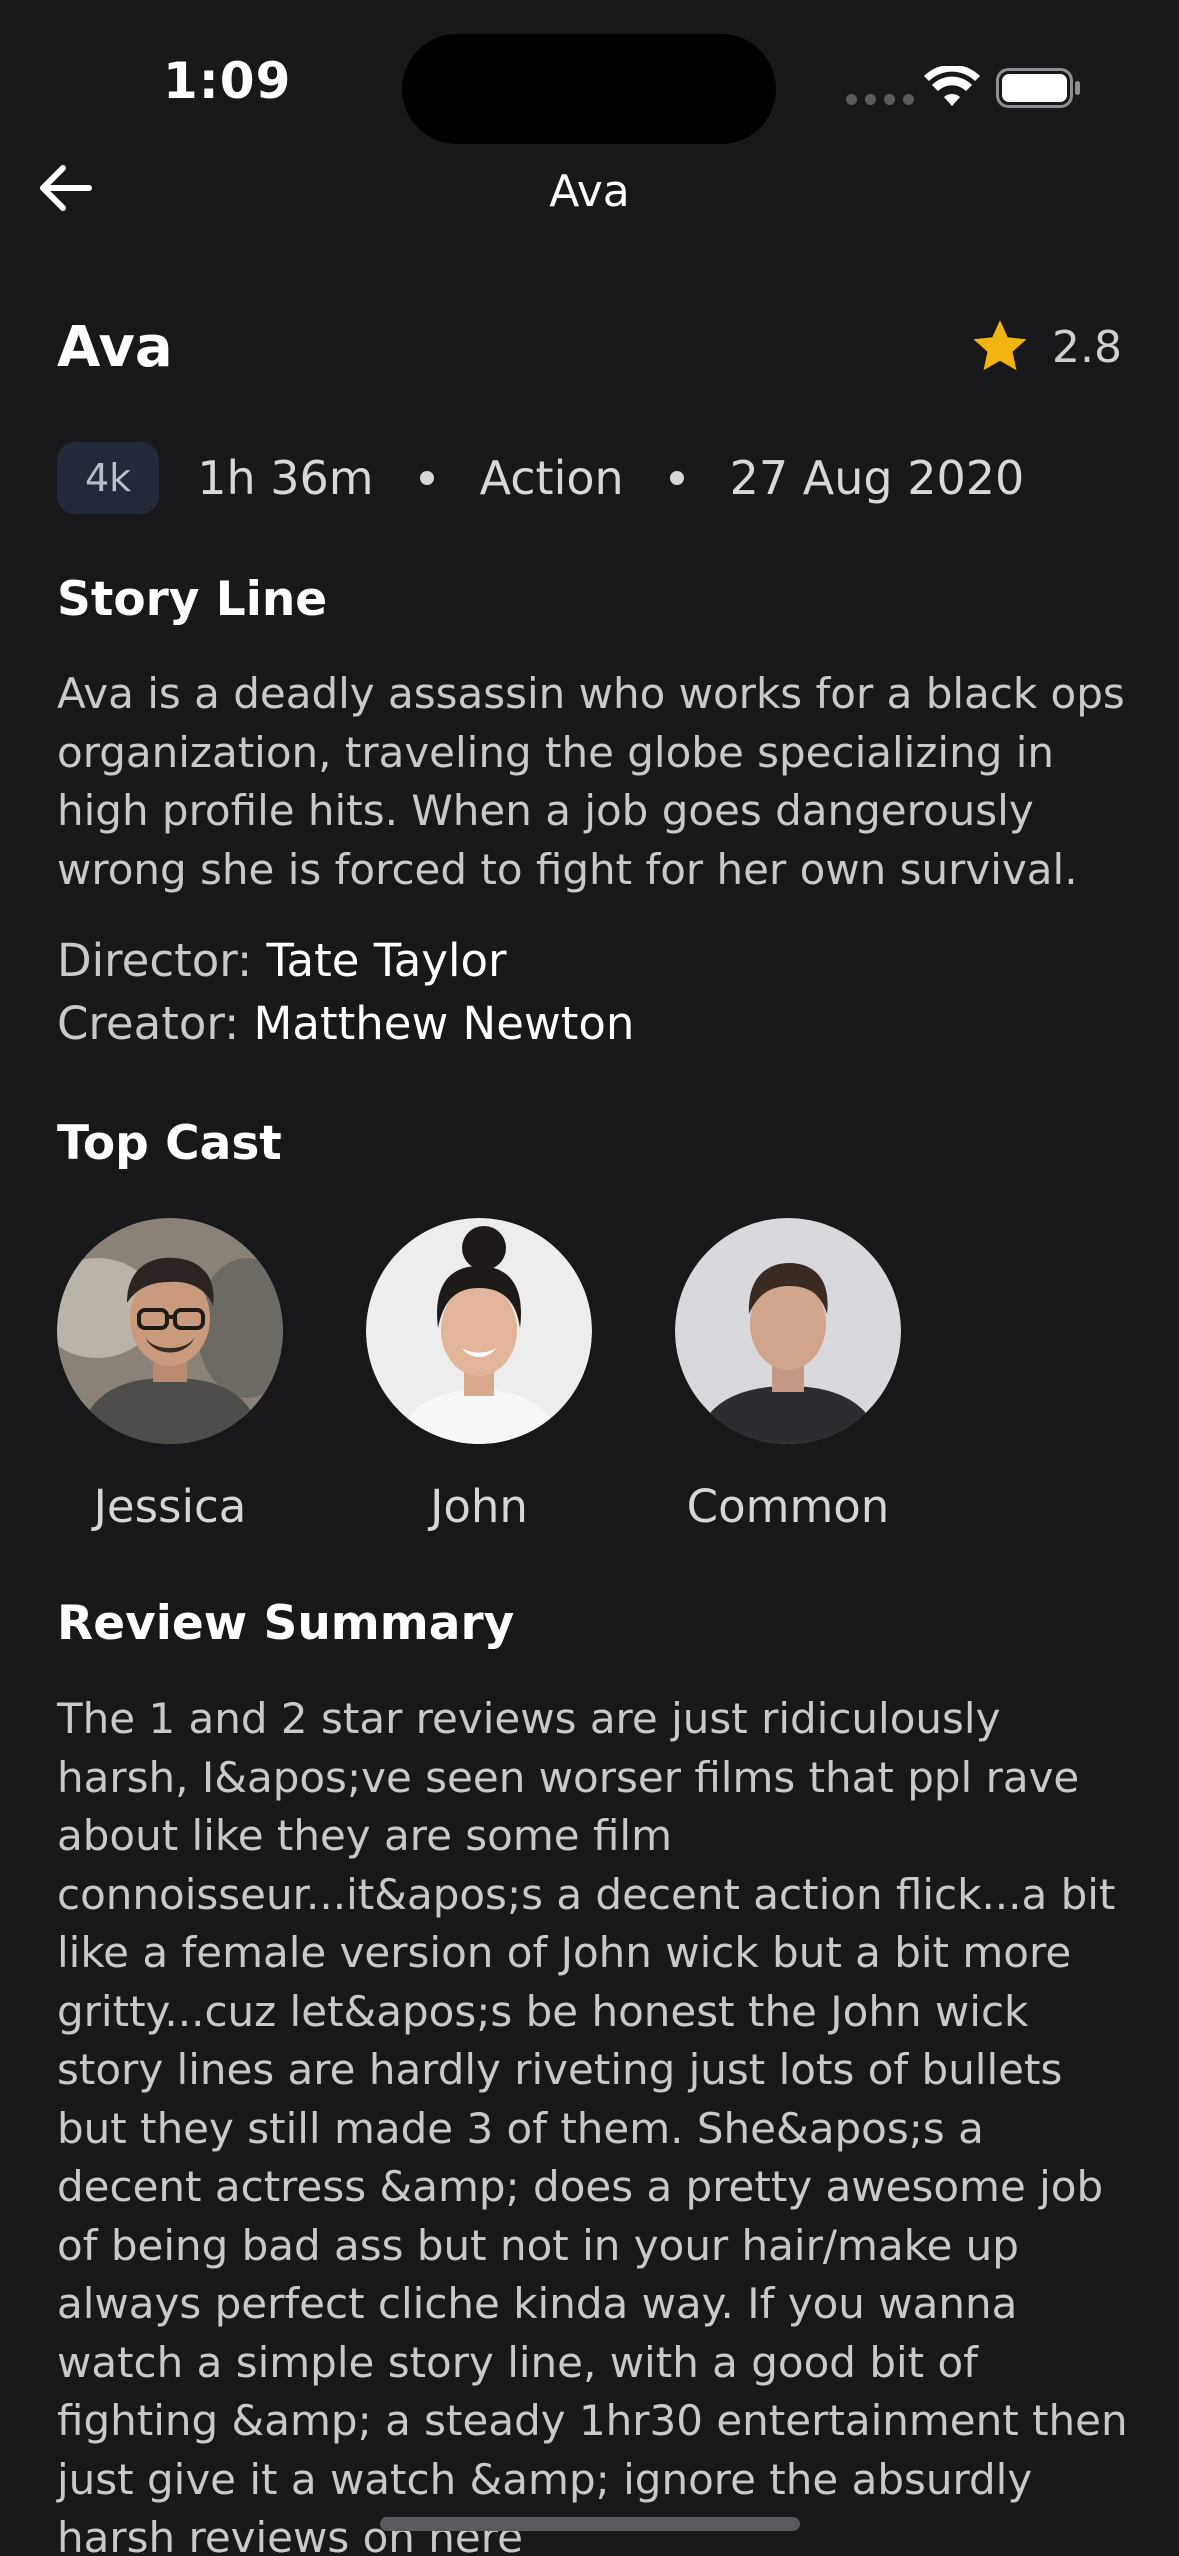  I want to click on cast-member: Jessica, so click(170, 1375).